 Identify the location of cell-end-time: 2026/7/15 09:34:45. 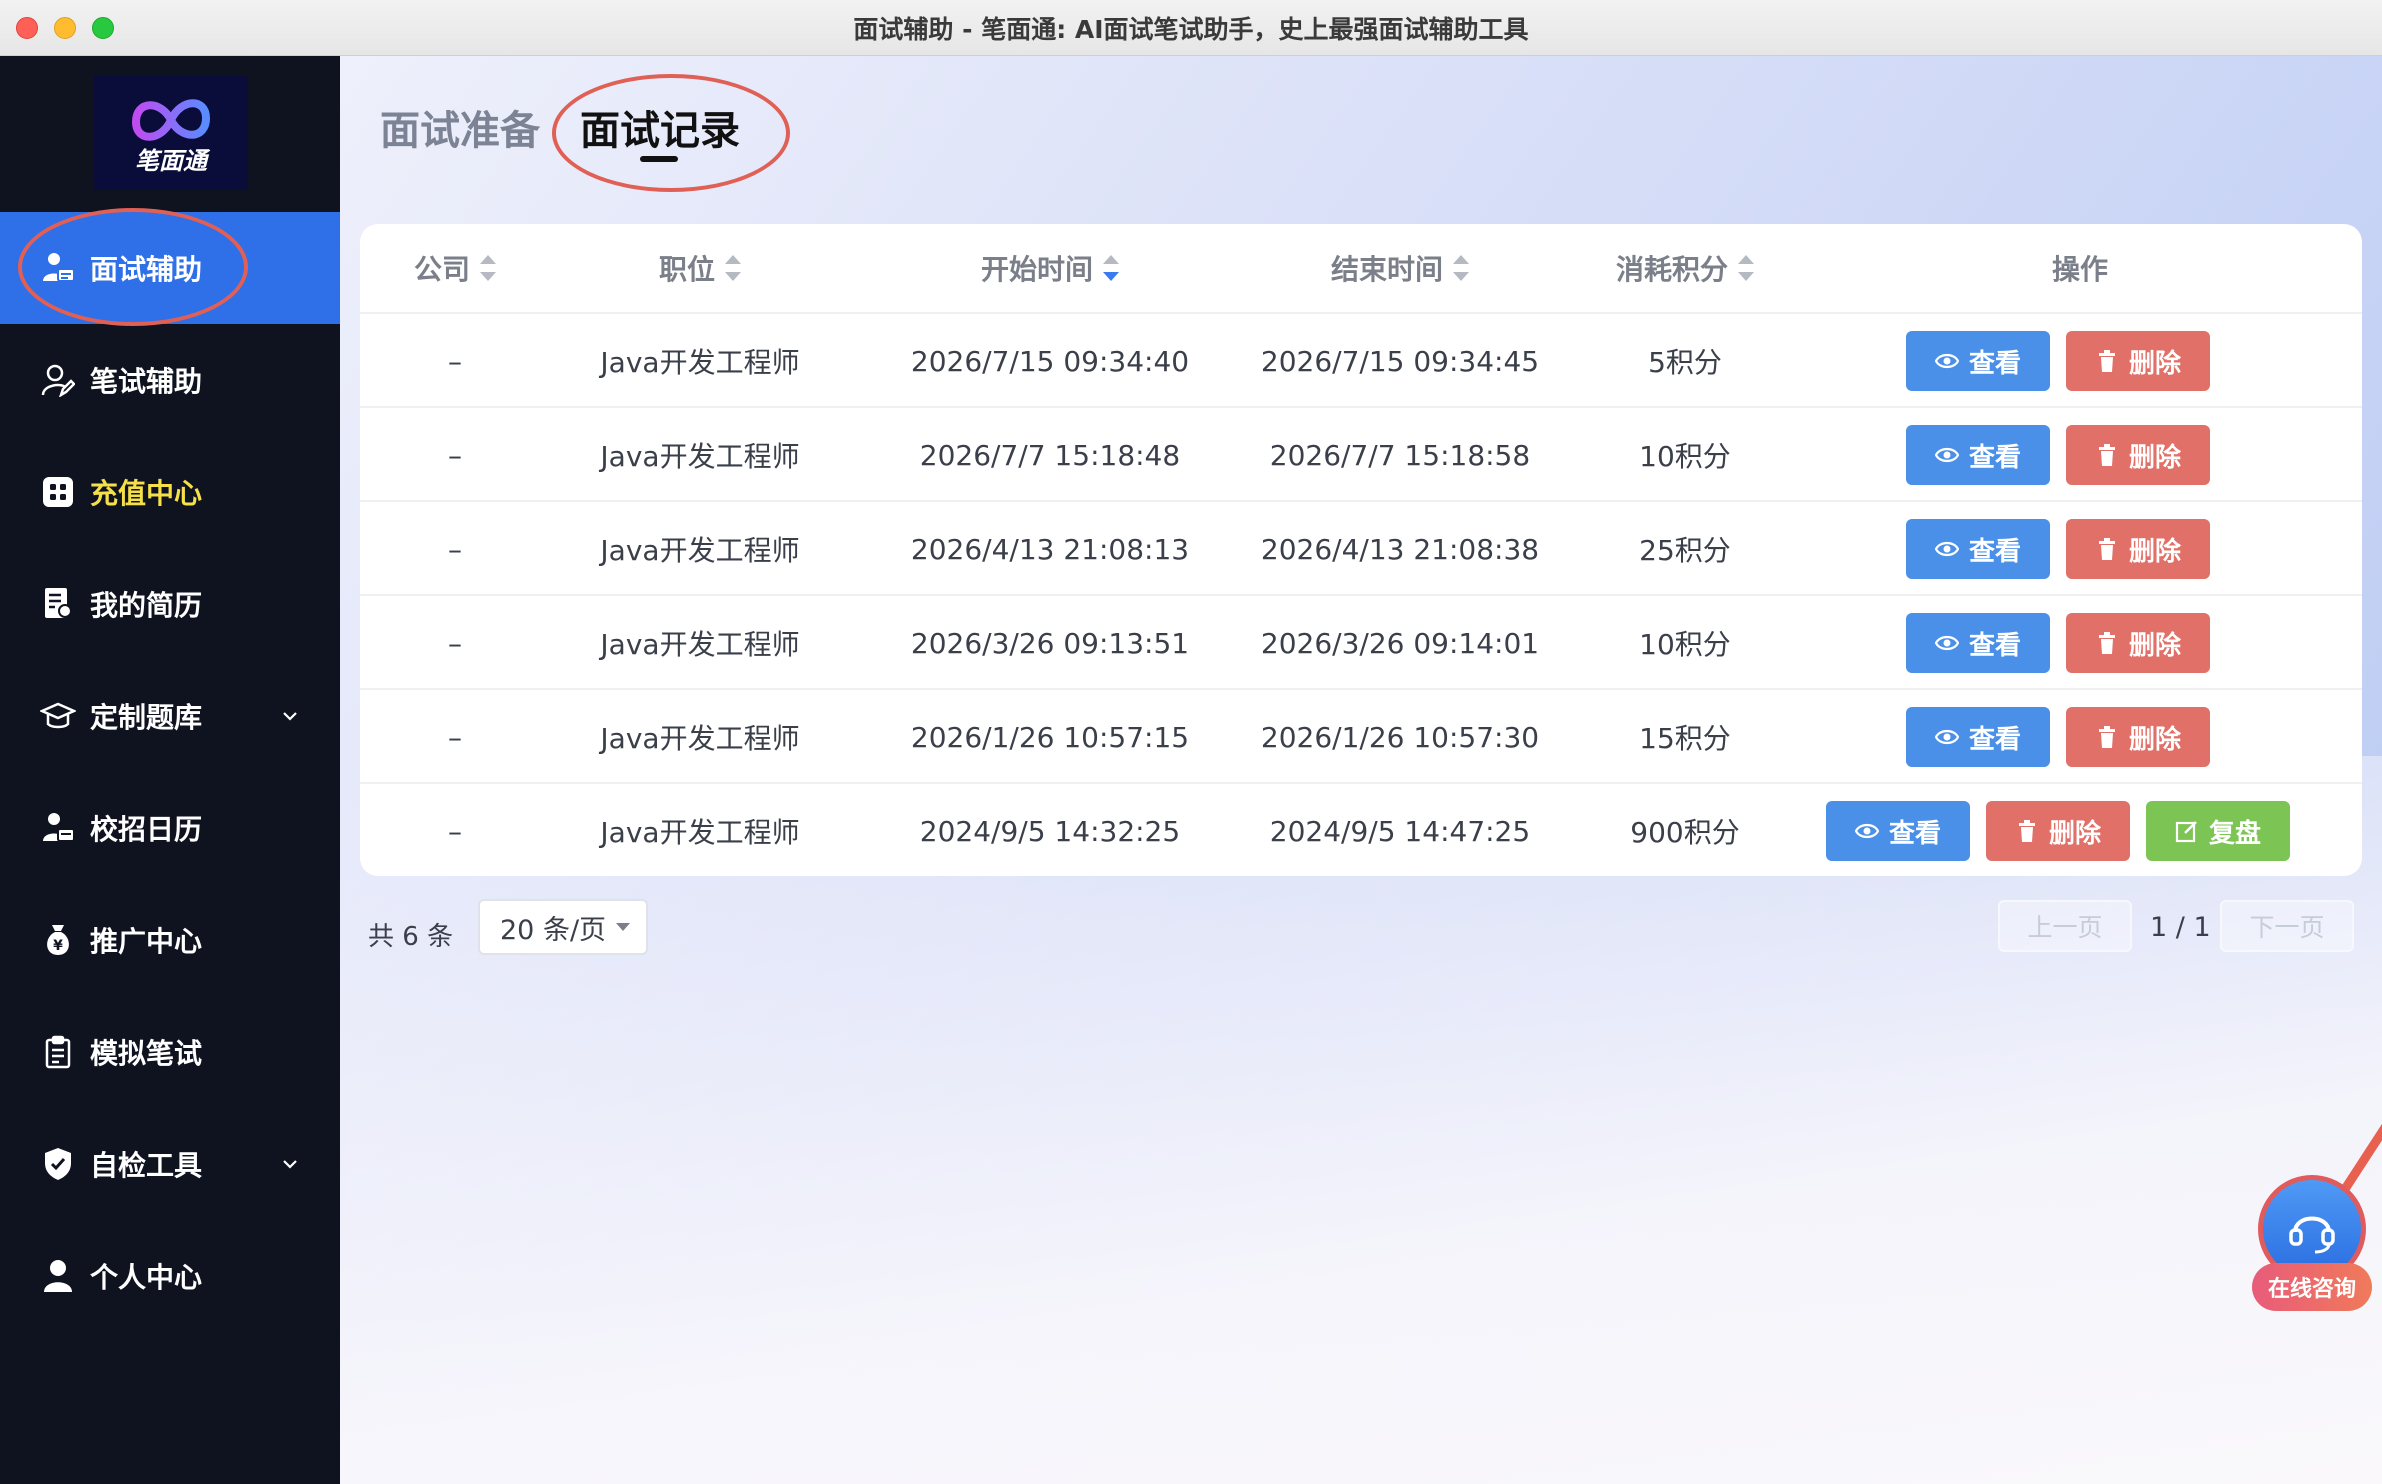
(1400, 361).